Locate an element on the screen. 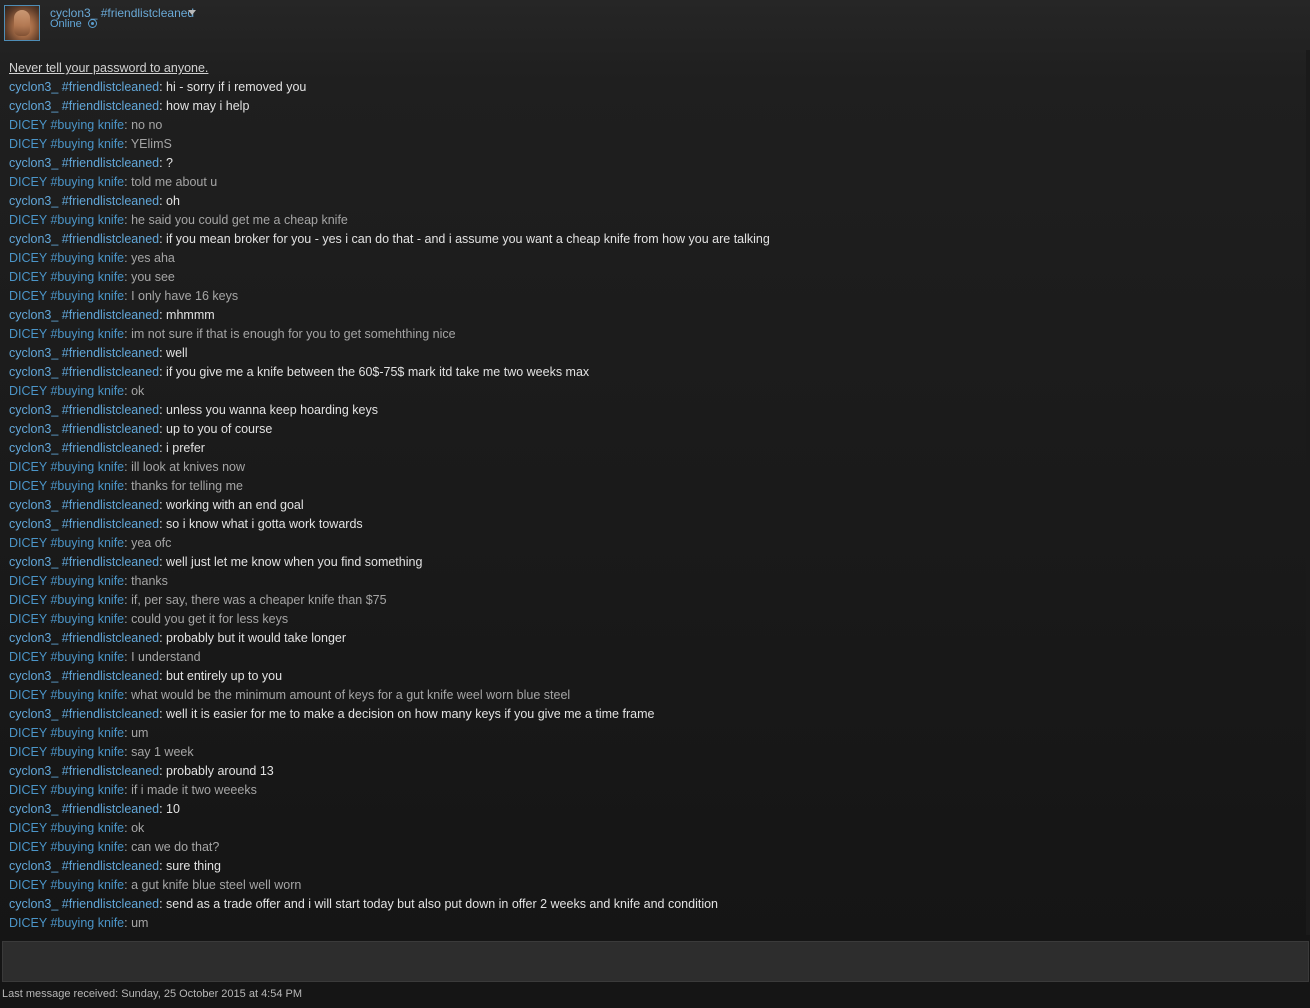 This screenshot has width=1310, height=1008. online-status-icon is located at coordinates (92, 23).